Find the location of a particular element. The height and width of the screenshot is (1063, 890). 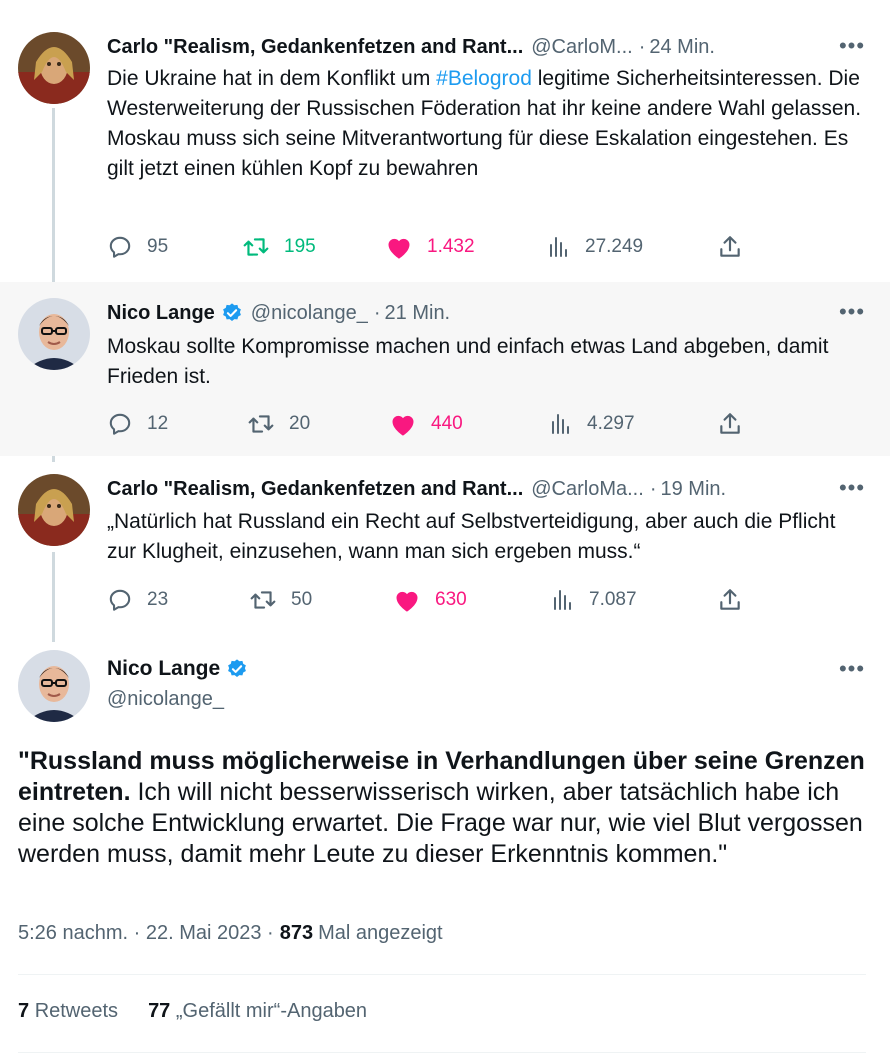

views-count: 27.249 is located at coordinates (614, 246).